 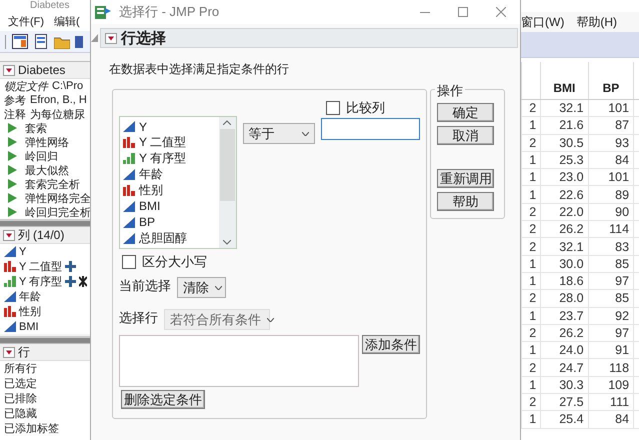 I want to click on action-button: 帮助, so click(x=465, y=201).